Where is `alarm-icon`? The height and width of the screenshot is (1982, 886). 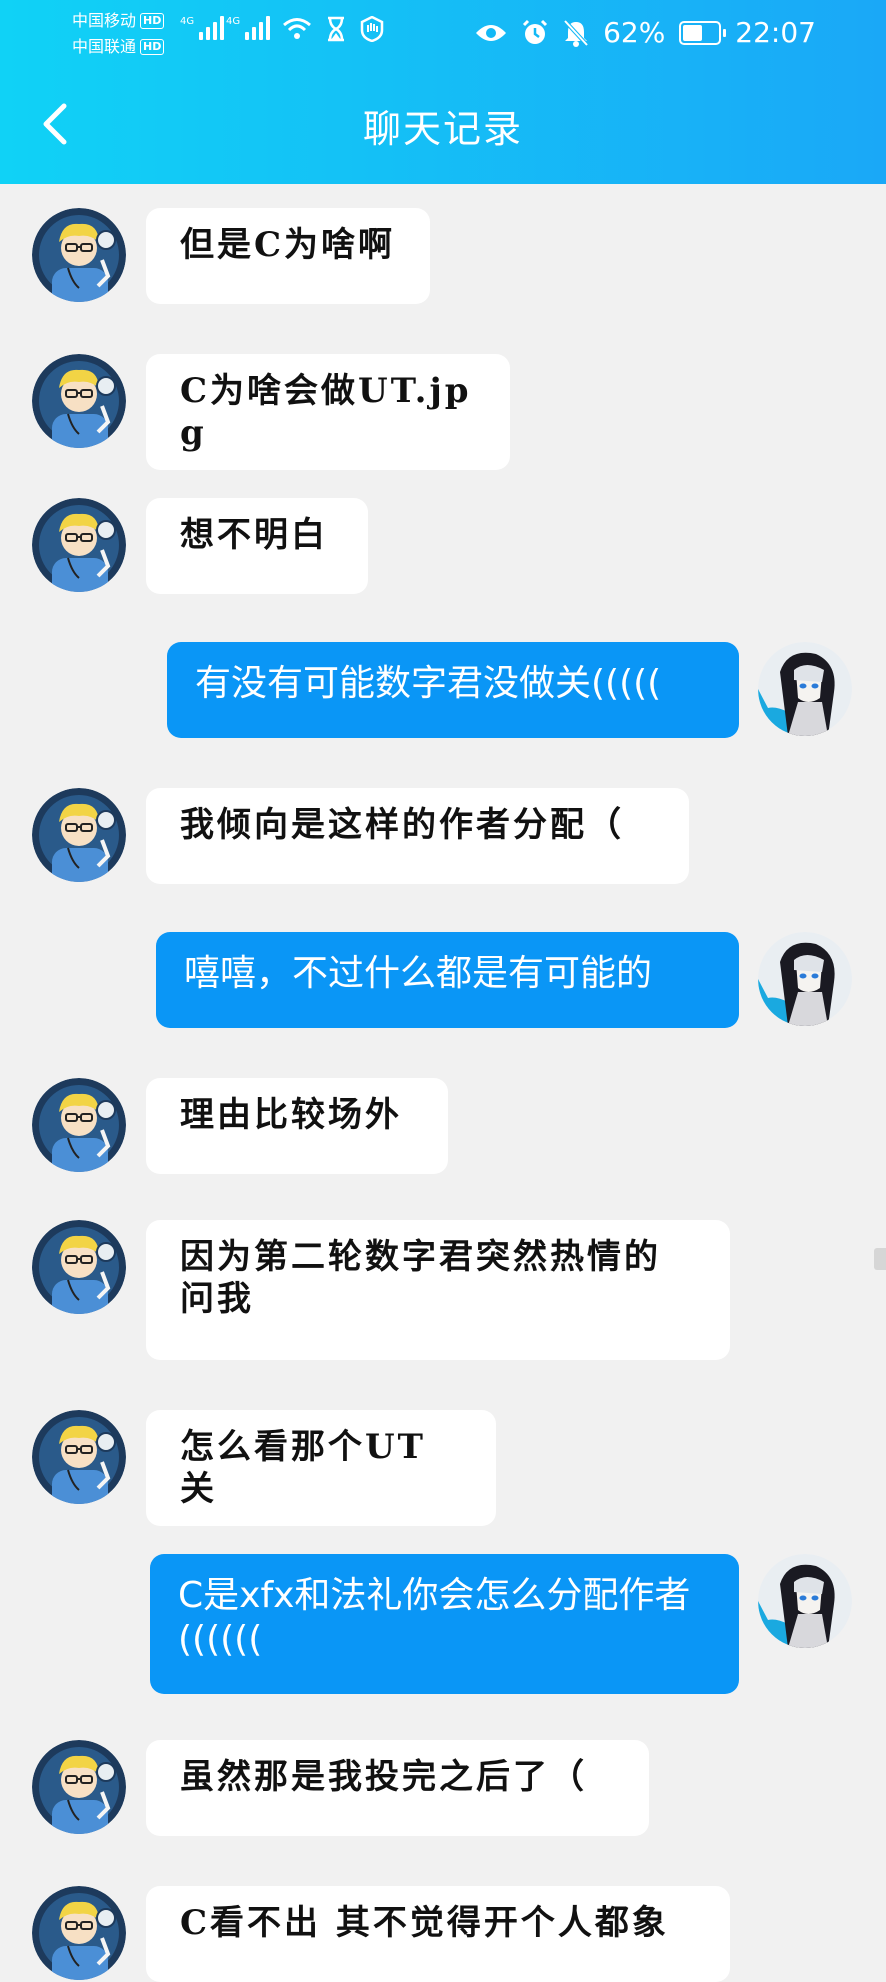
alarm-icon is located at coordinates (535, 31).